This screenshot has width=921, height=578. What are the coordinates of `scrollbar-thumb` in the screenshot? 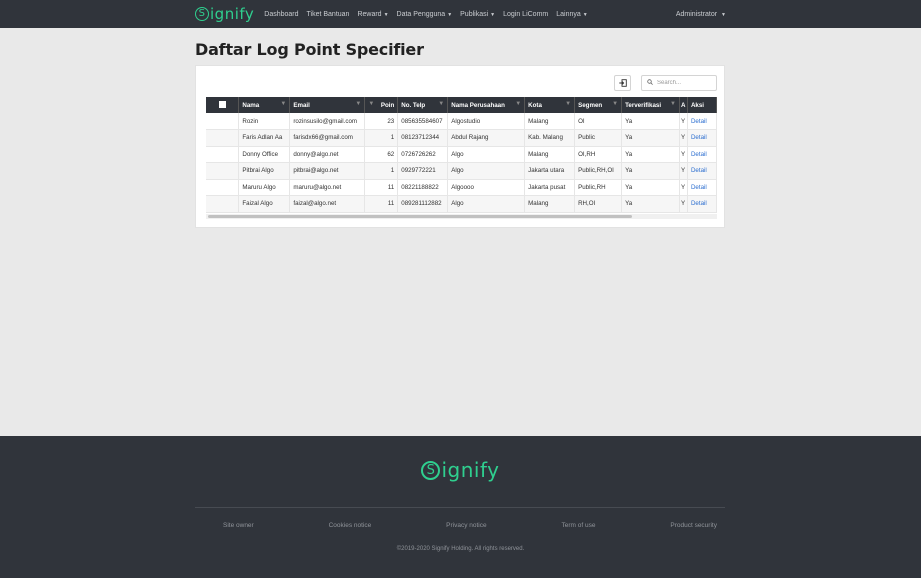 It's located at (420, 216).